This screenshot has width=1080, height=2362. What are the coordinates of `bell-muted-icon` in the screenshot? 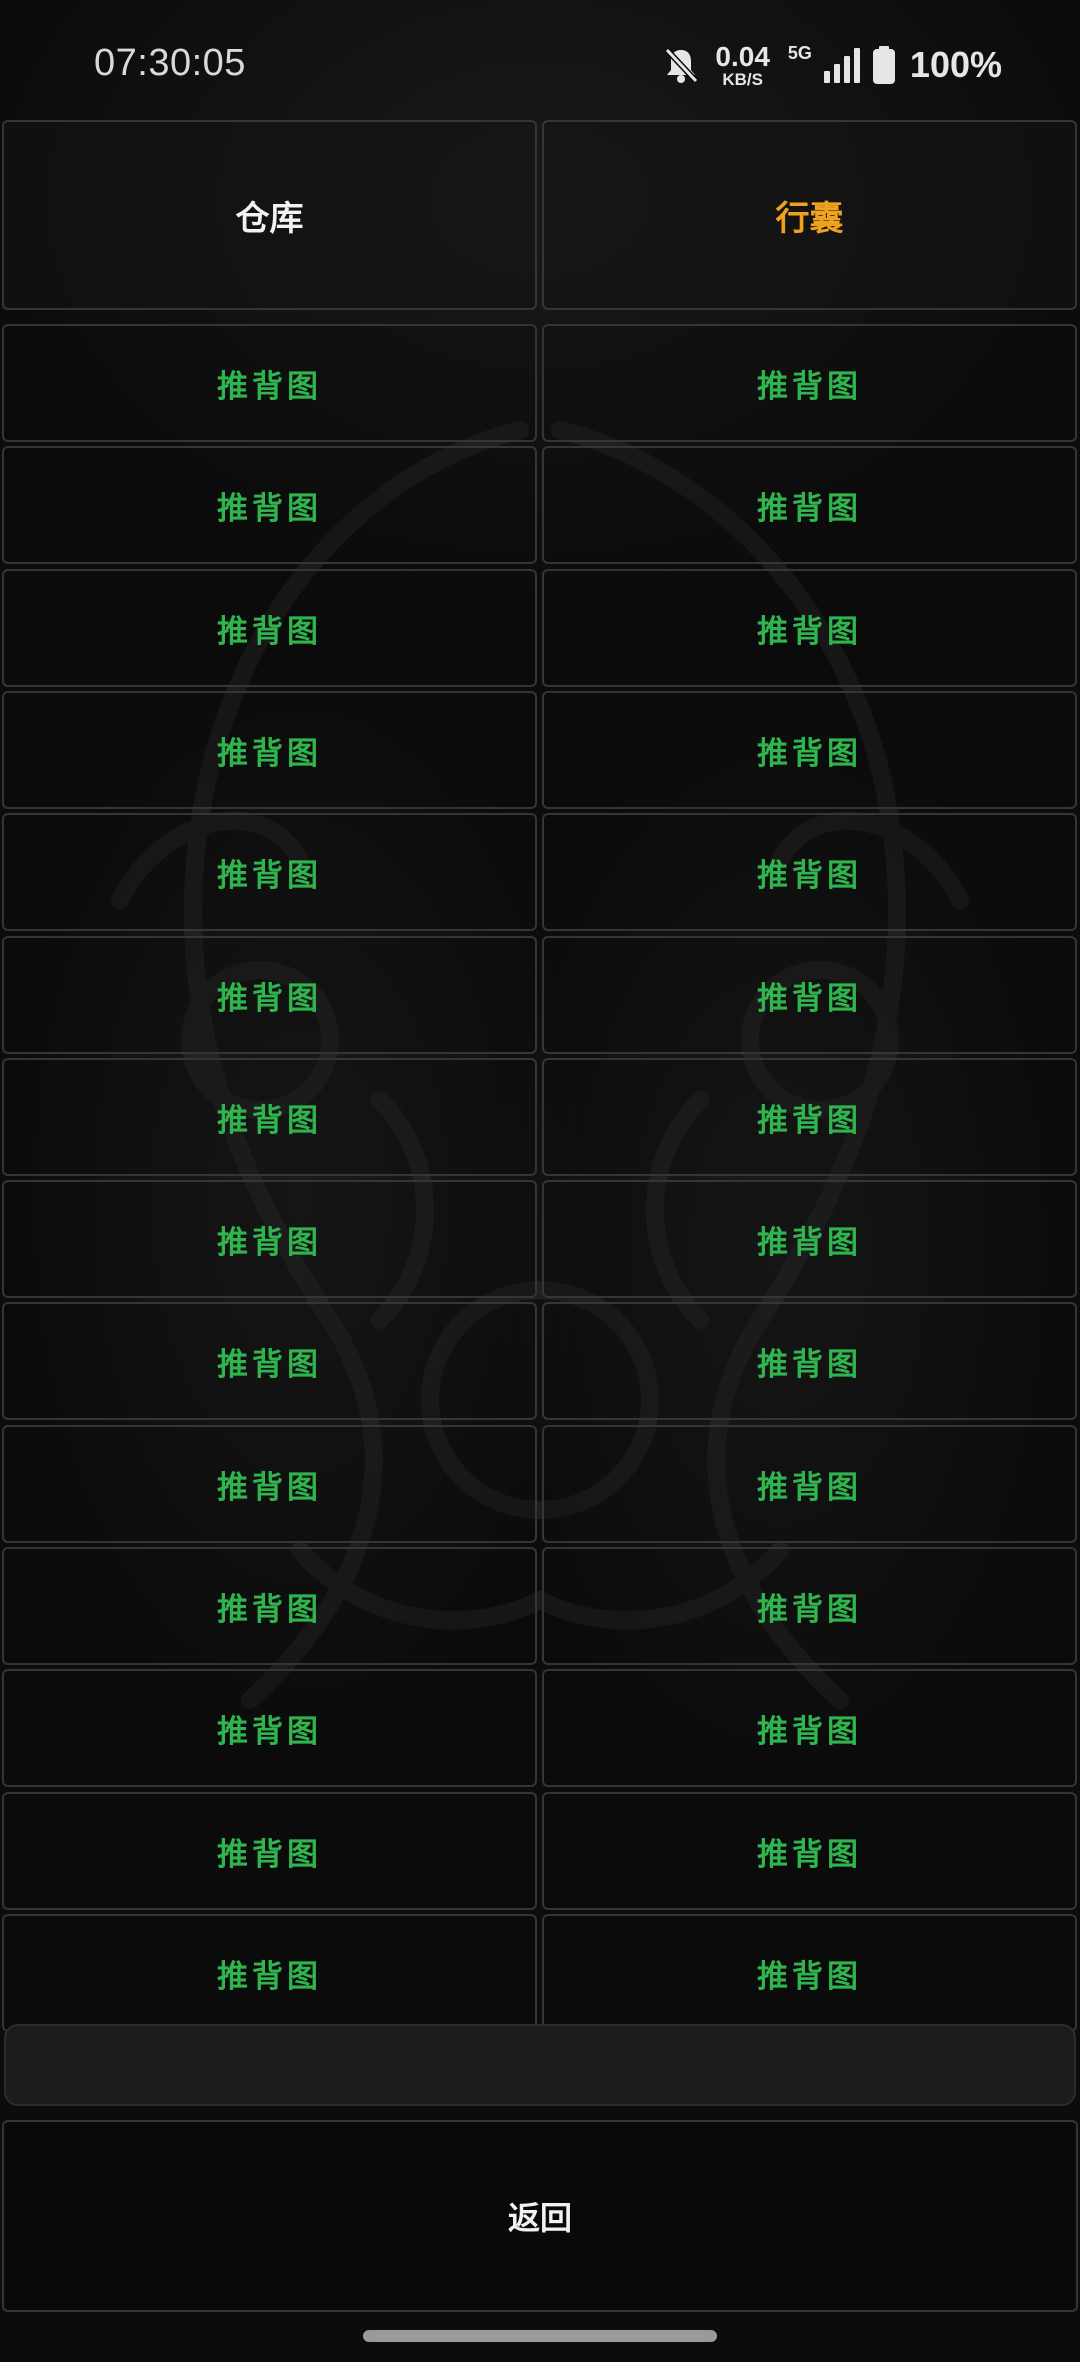 It's located at (682, 65).